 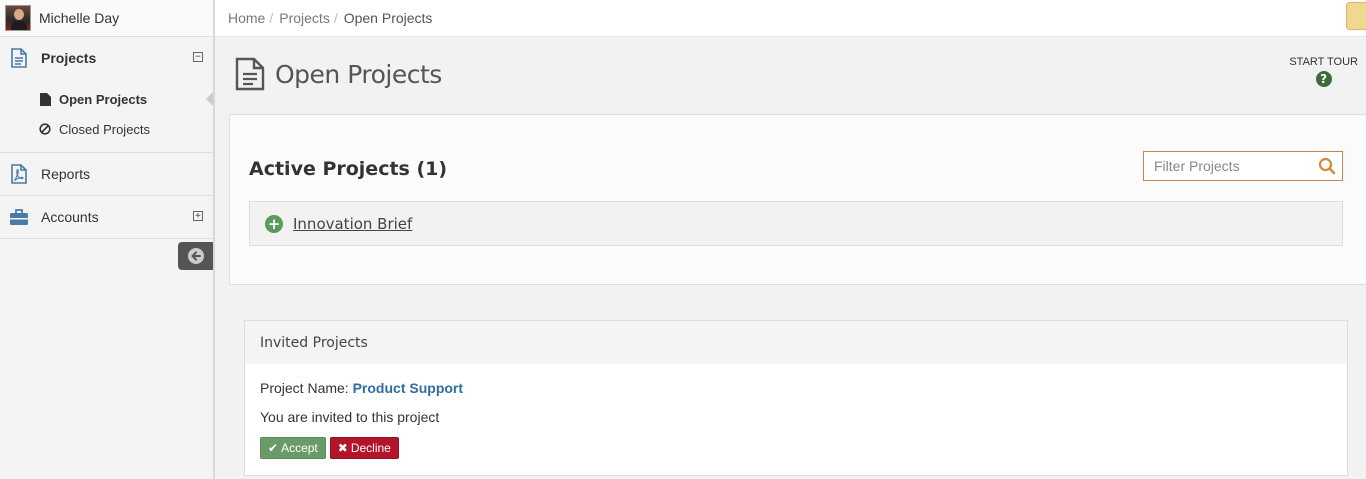 I want to click on start-tour-label: START TOUR, so click(x=1323, y=62).